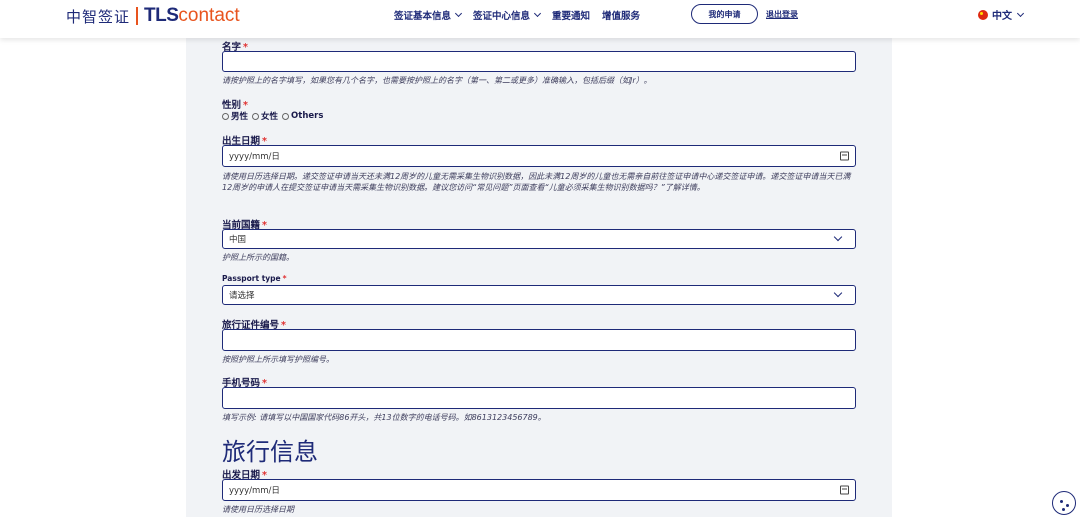 The height and width of the screenshot is (517, 1080). I want to click on logo-divider, so click(137, 16).